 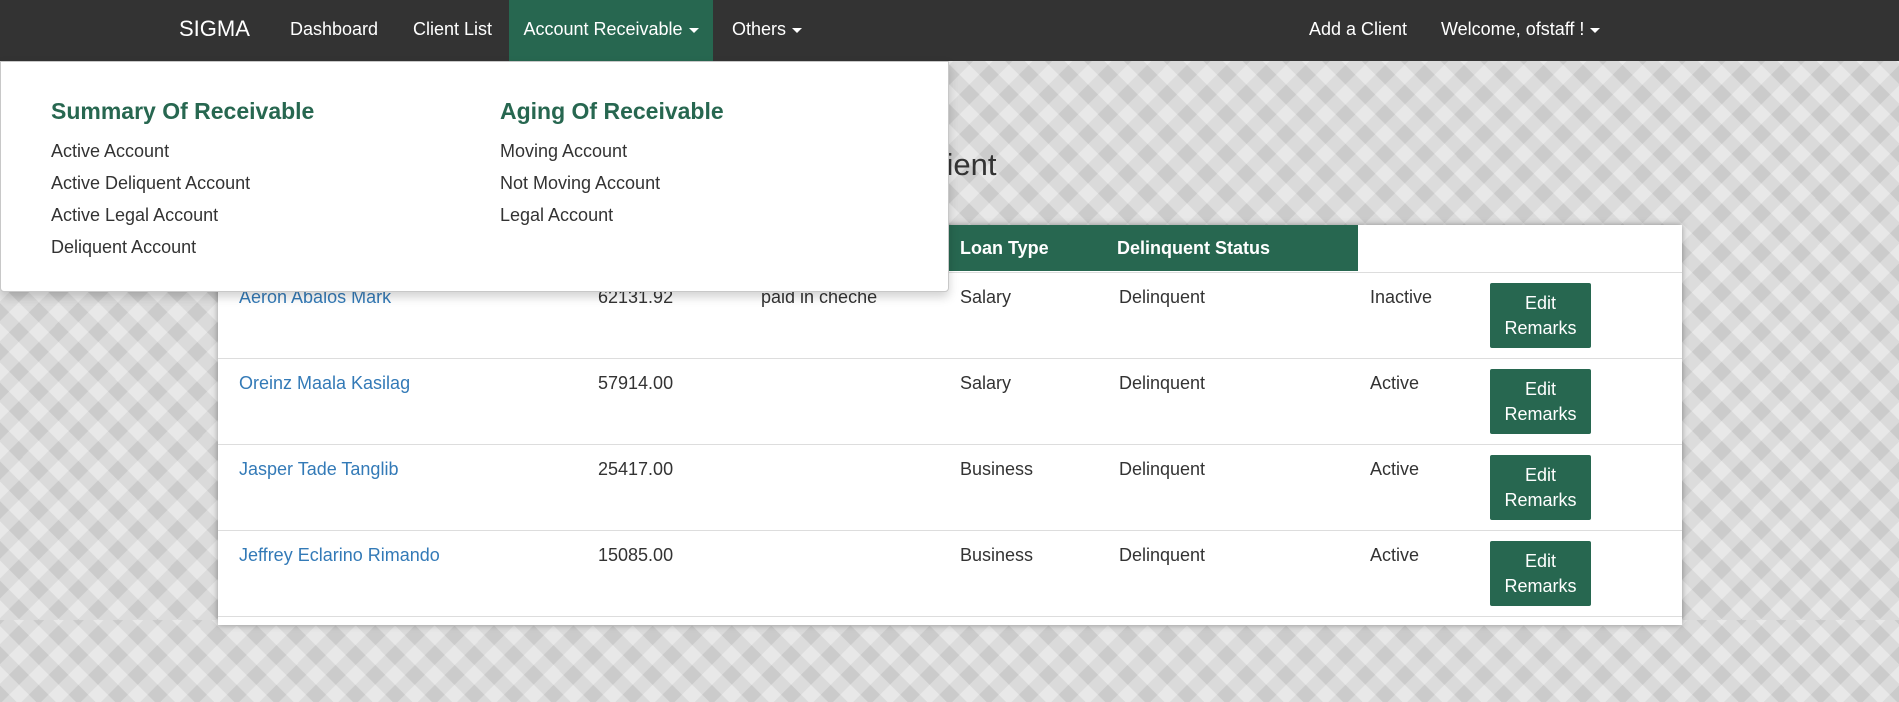 What do you see at coordinates (603, 29) in the screenshot?
I see `nav-account-receivable-label: Account Receivable` at bounding box center [603, 29].